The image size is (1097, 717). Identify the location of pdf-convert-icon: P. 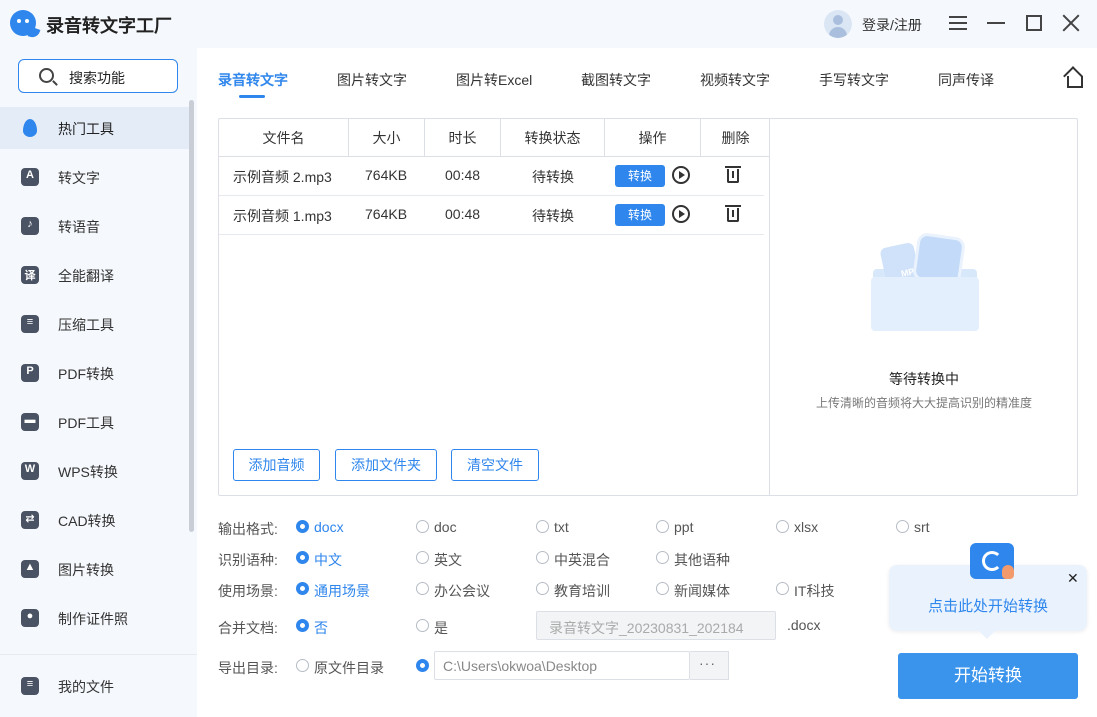
(30, 373).